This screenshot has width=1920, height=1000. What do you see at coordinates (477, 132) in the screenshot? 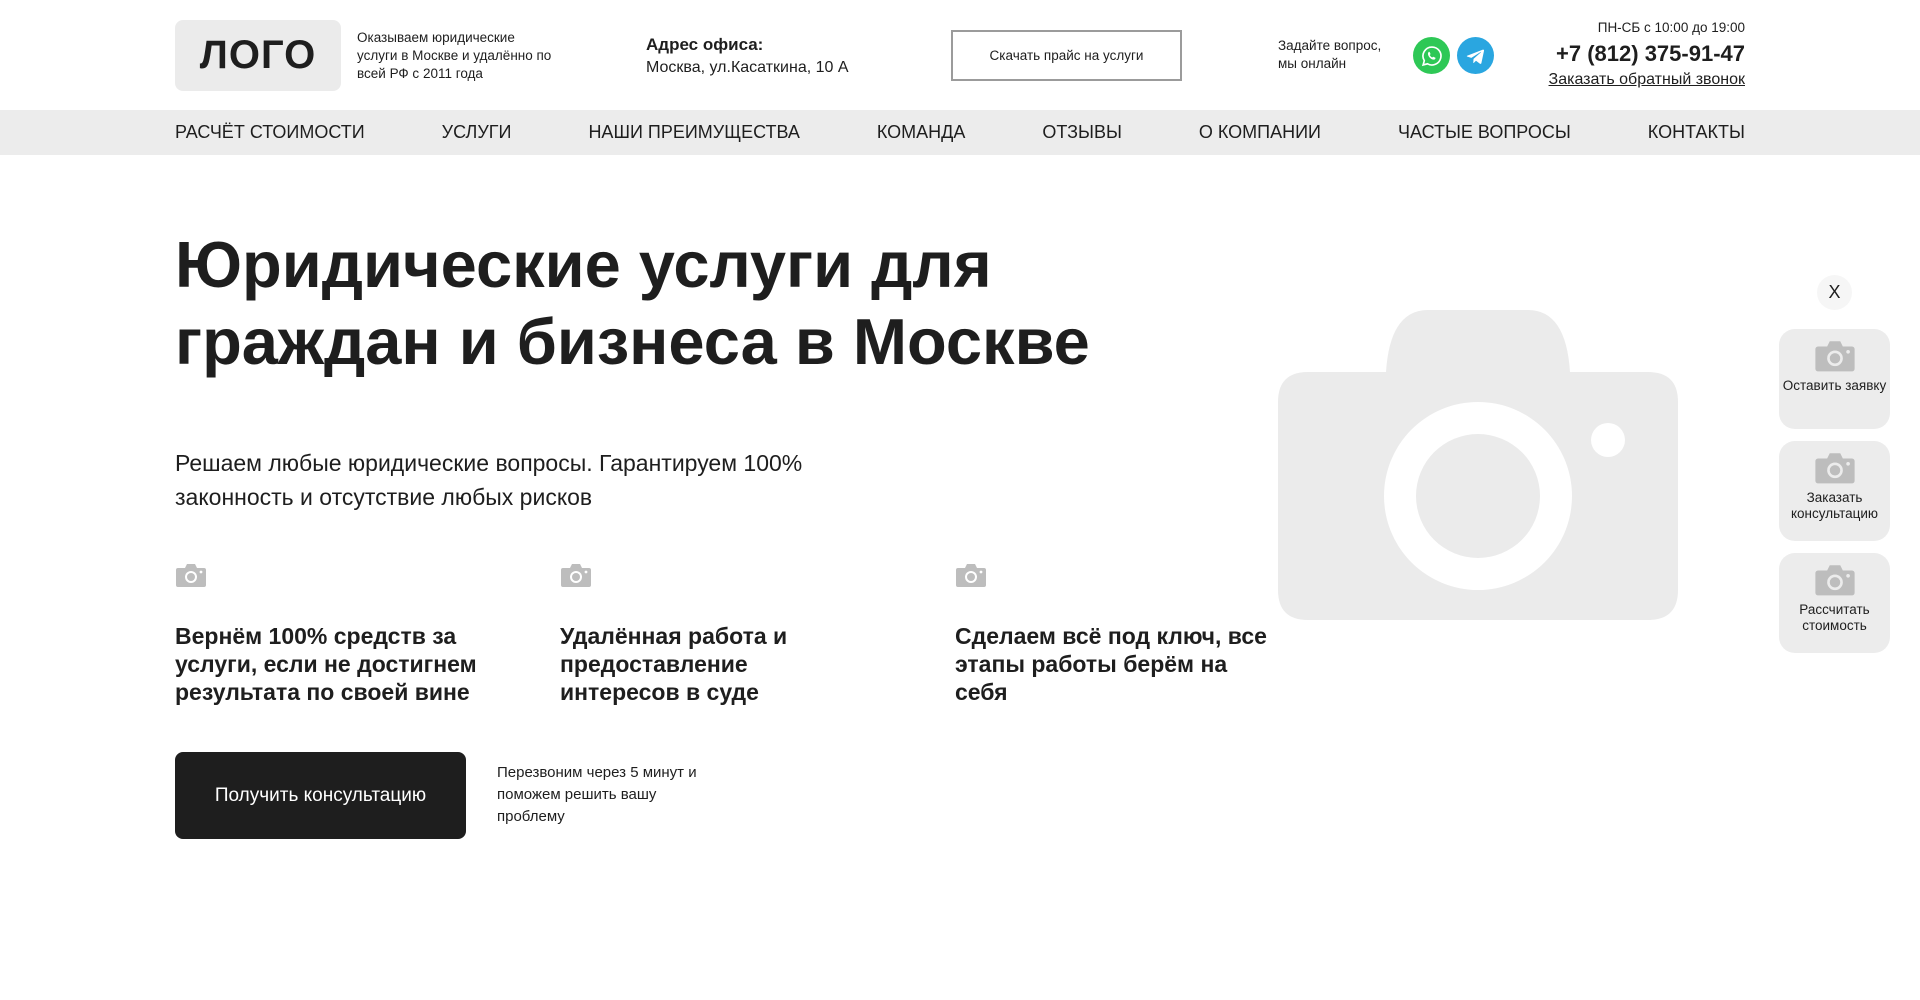
I see `nav-item-services: УСЛУГИ` at bounding box center [477, 132].